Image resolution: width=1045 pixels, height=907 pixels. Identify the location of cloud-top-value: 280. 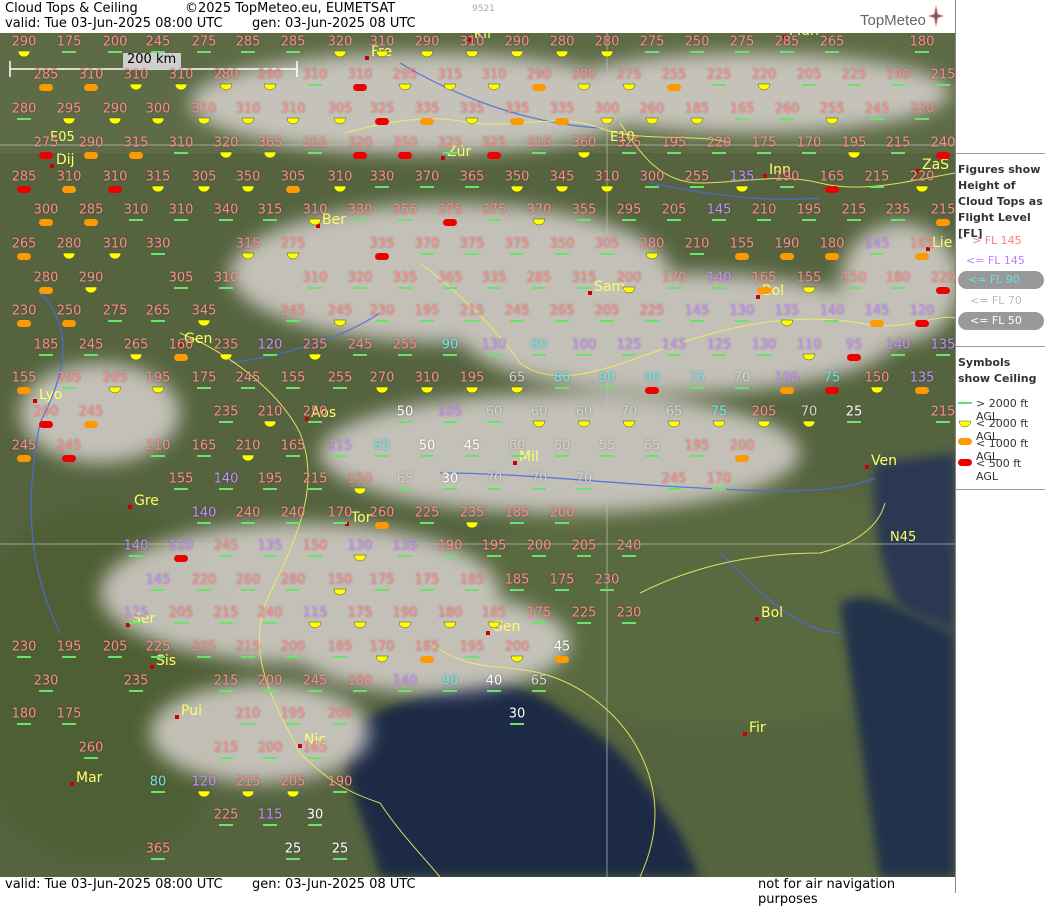
(293, 580).